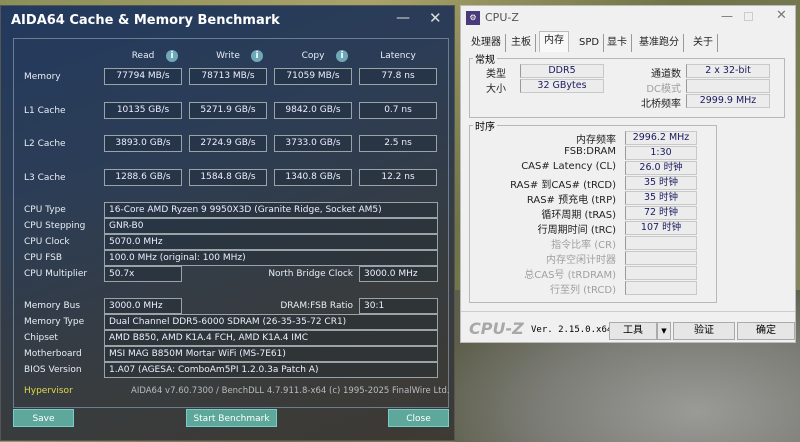 The image size is (800, 442). What do you see at coordinates (590, 43) in the screenshot?
I see `tab-3: SPD` at bounding box center [590, 43].